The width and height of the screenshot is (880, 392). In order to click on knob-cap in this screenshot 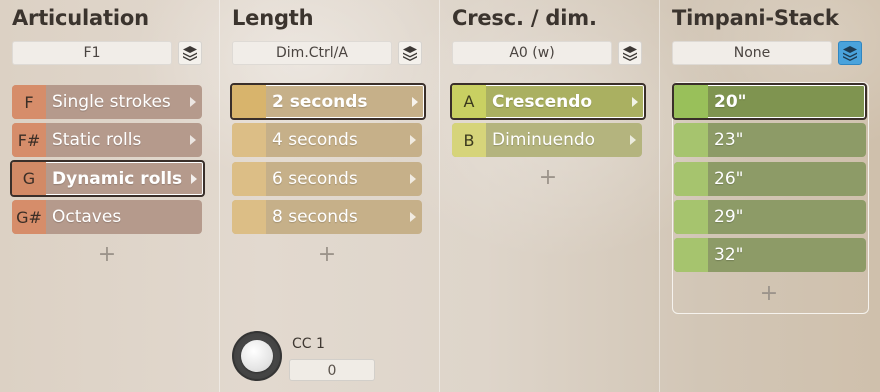, I will do `click(257, 356)`.